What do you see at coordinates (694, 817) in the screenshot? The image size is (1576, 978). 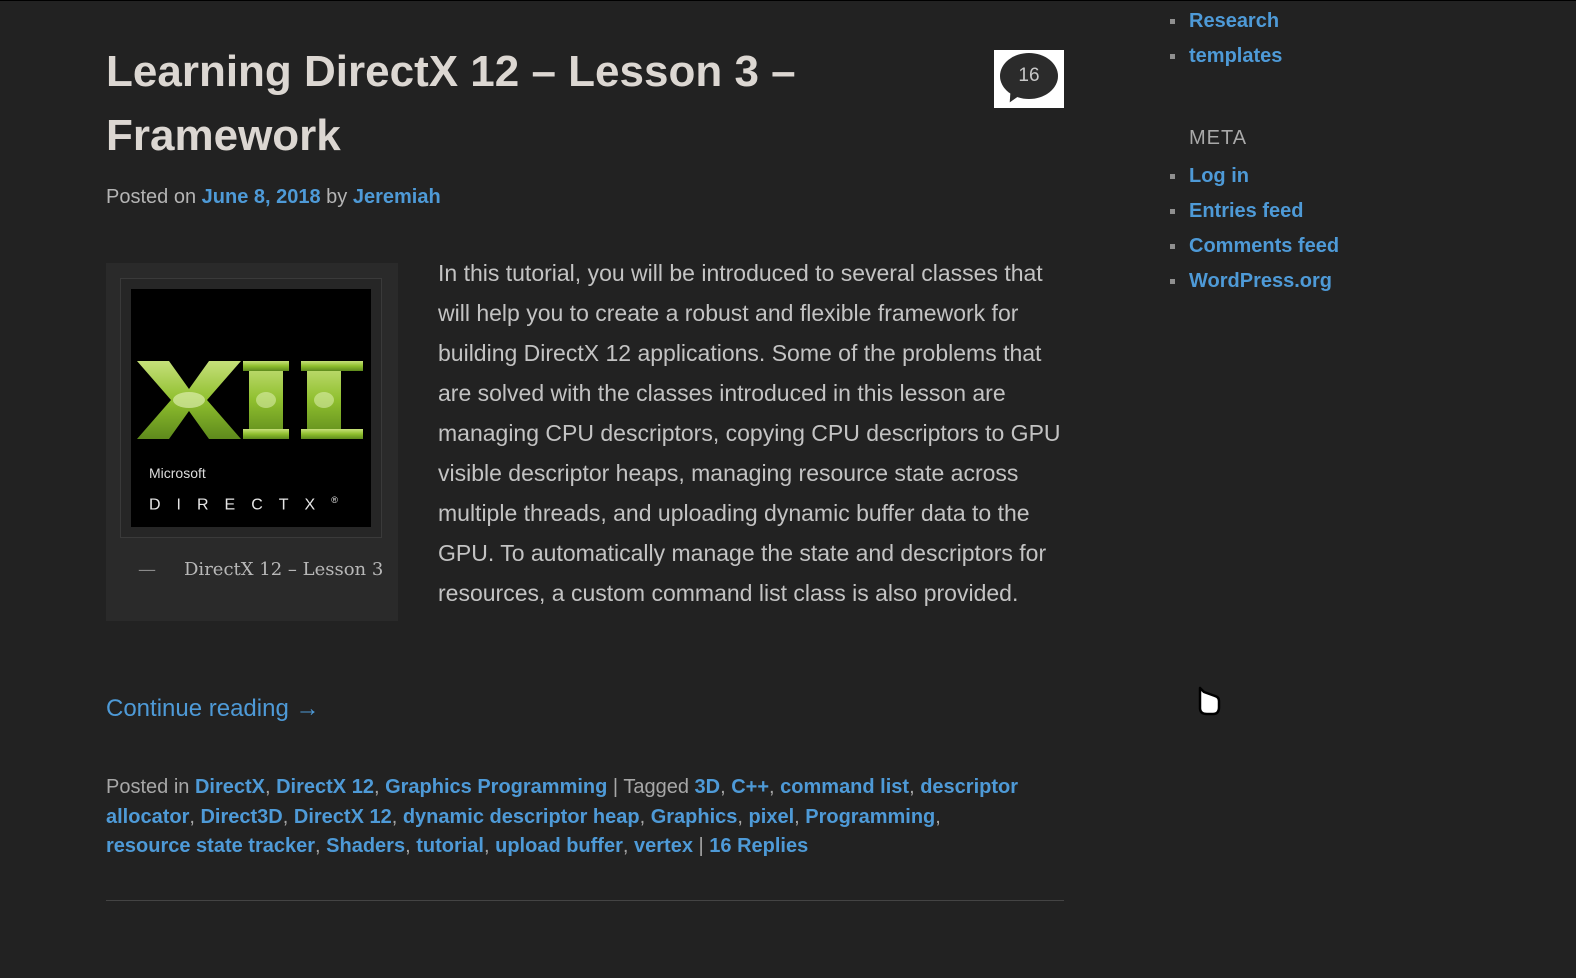 I see `tag-link: Graphics` at bounding box center [694, 817].